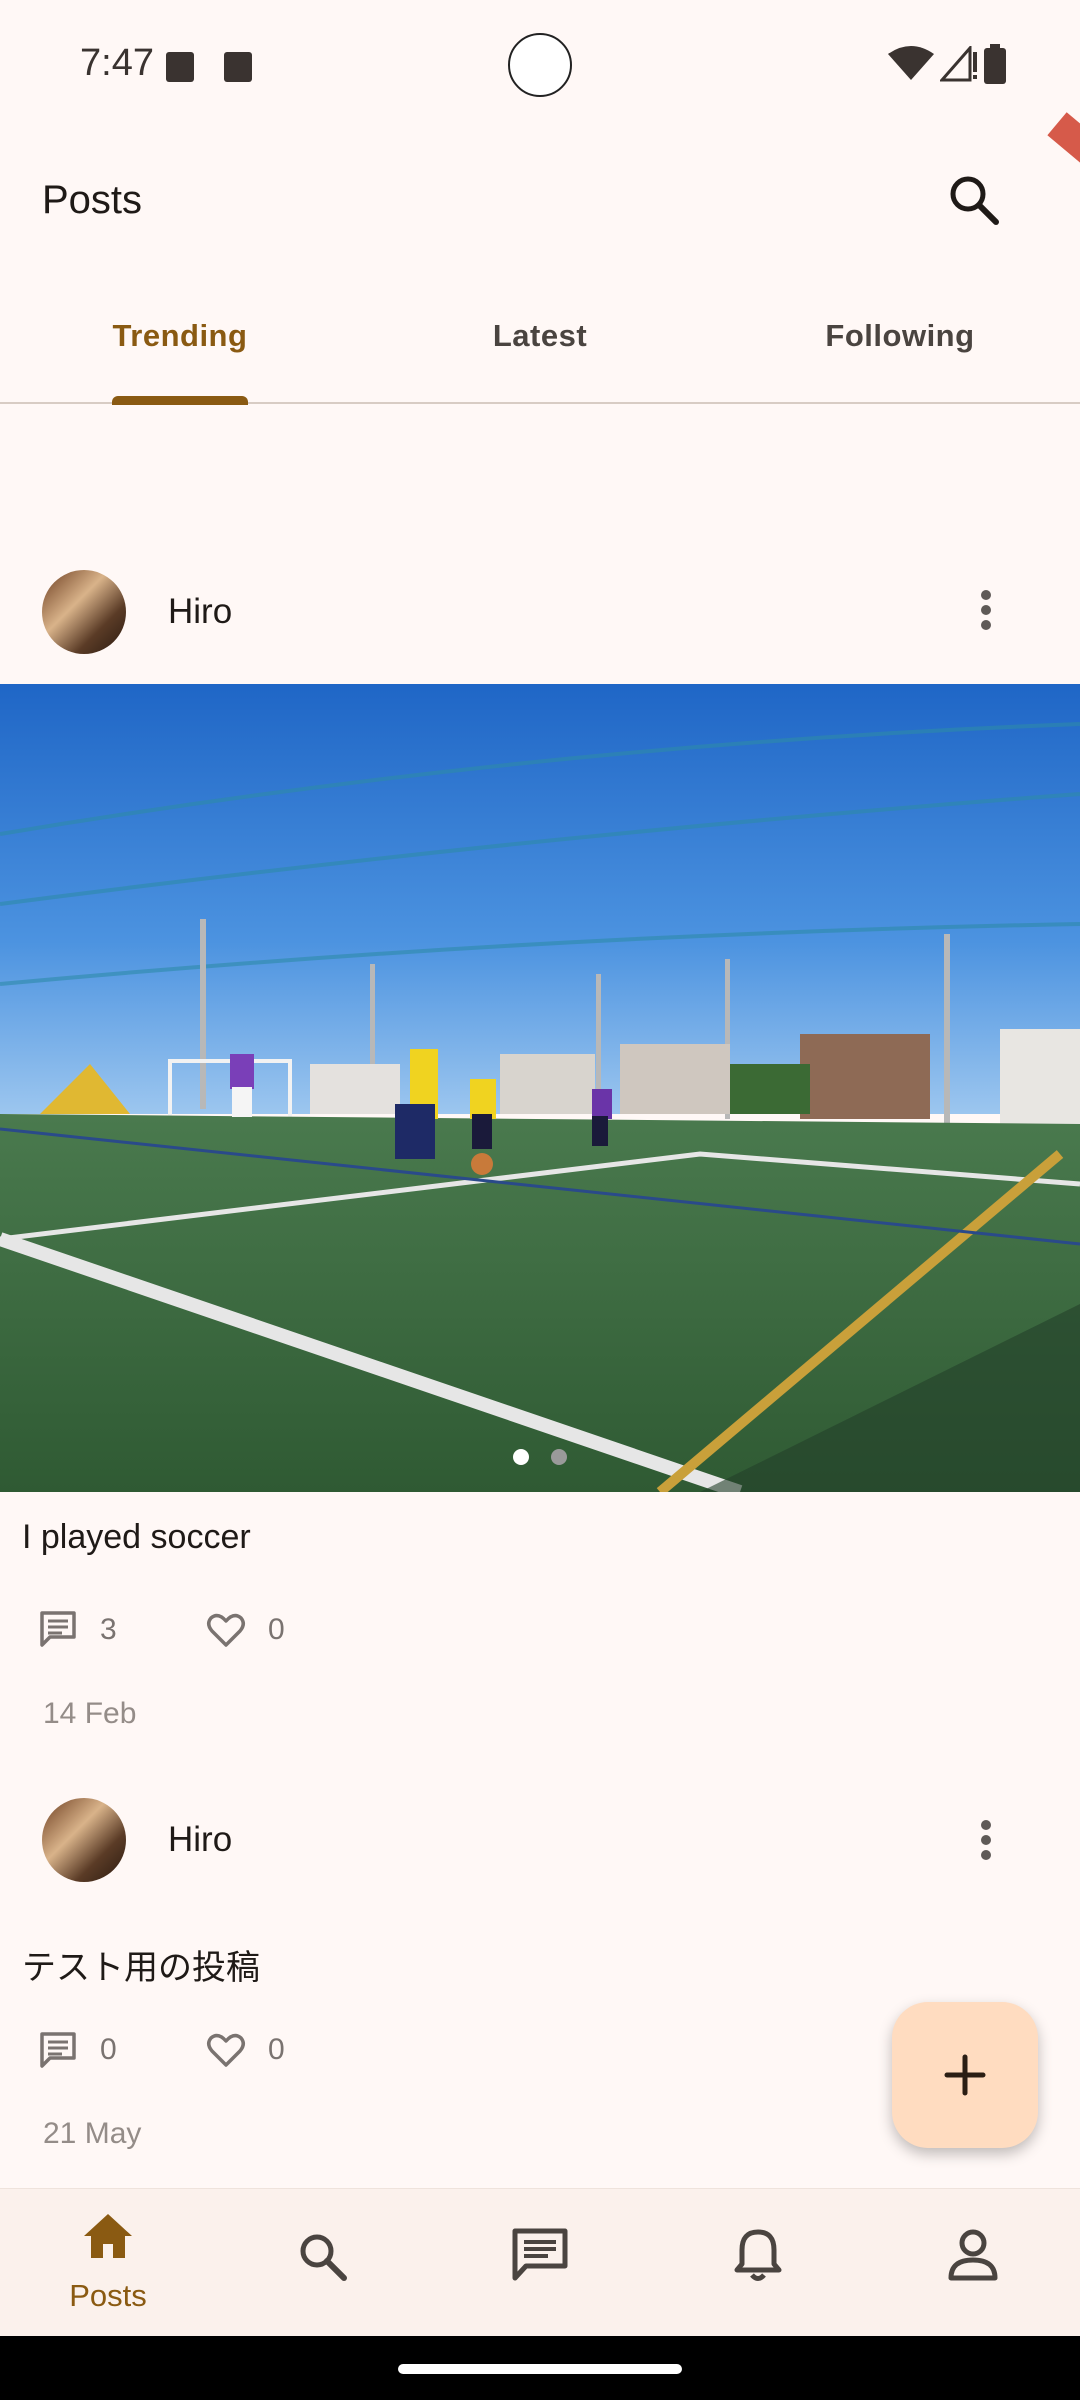 Image resolution: width=1080 pixels, height=2400 pixels. Describe the element at coordinates (141, 1968) in the screenshot. I see `post-caption: テスト用の投稿` at that location.